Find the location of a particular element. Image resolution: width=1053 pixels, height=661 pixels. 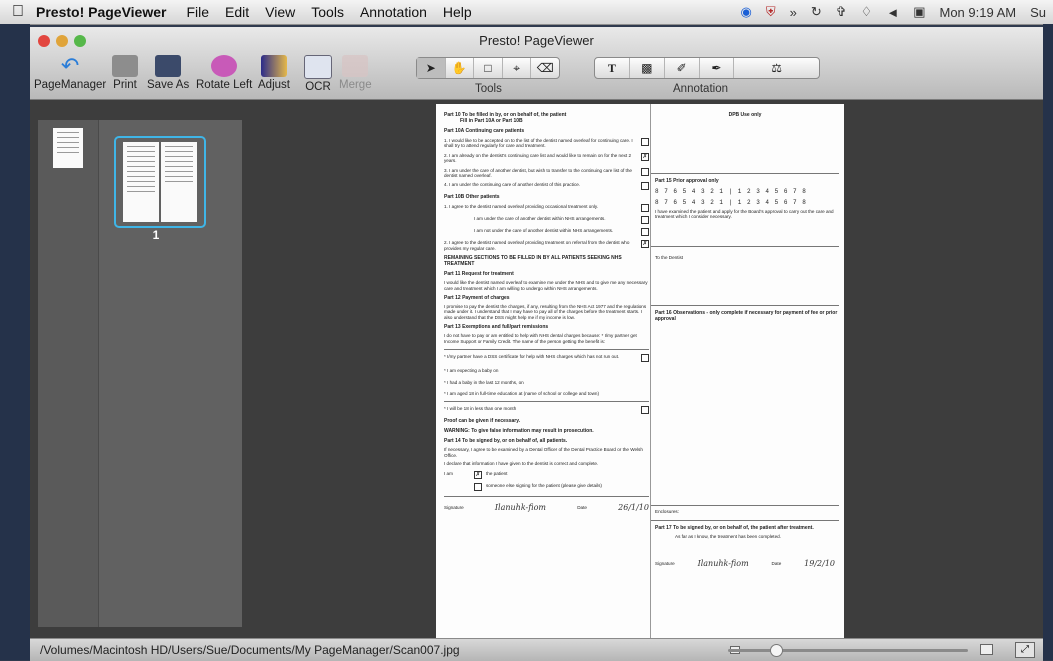

zoom-slider-knob is located at coordinates (776, 650).